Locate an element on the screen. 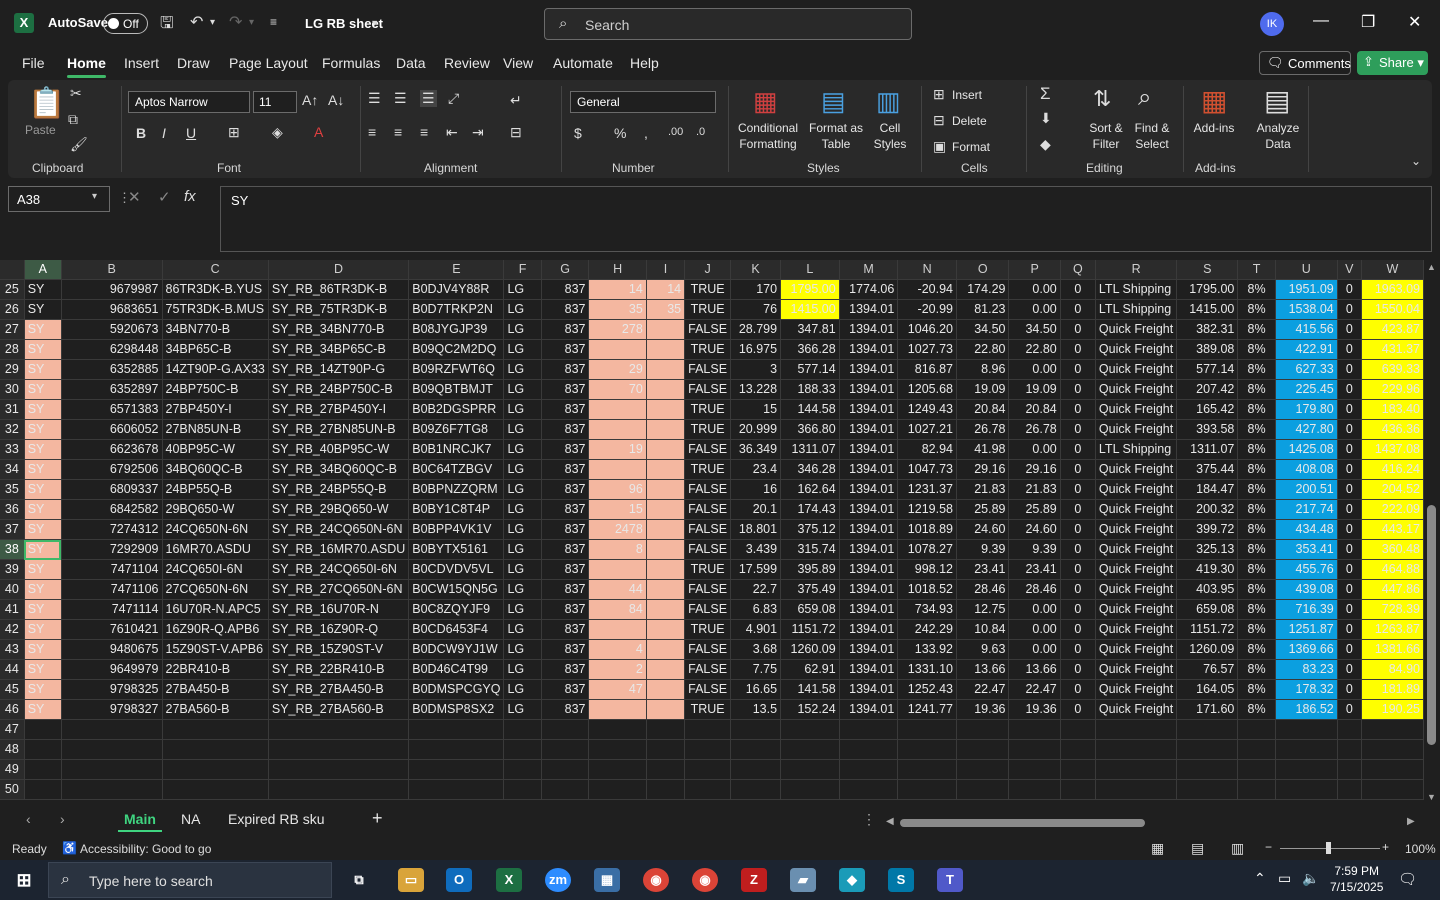 This screenshot has width=1440, height=900. cell-p43: 0.00 is located at coordinates (1034, 649).